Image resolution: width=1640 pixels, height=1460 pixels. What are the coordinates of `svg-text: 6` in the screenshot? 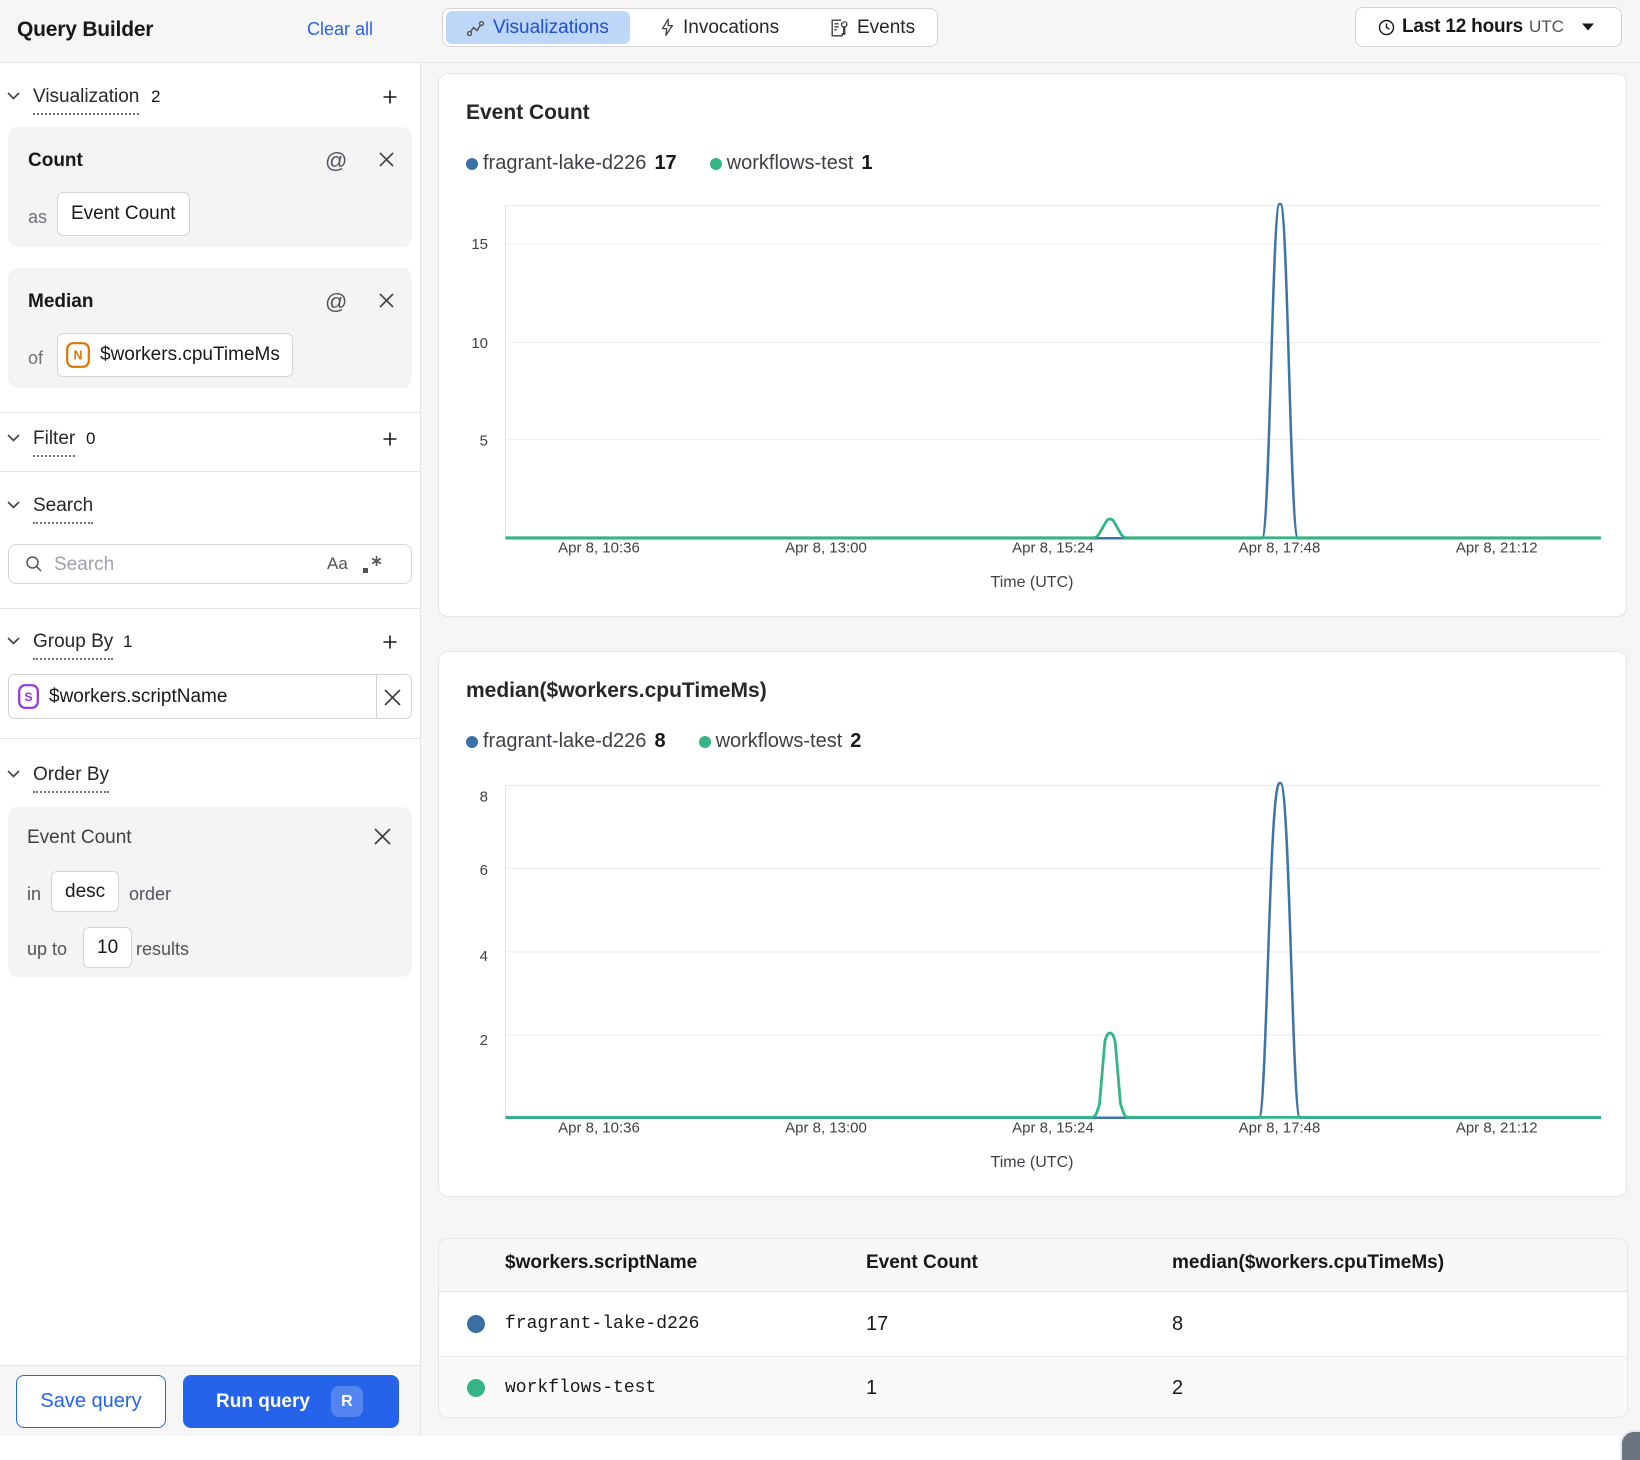 It's located at (484, 870).